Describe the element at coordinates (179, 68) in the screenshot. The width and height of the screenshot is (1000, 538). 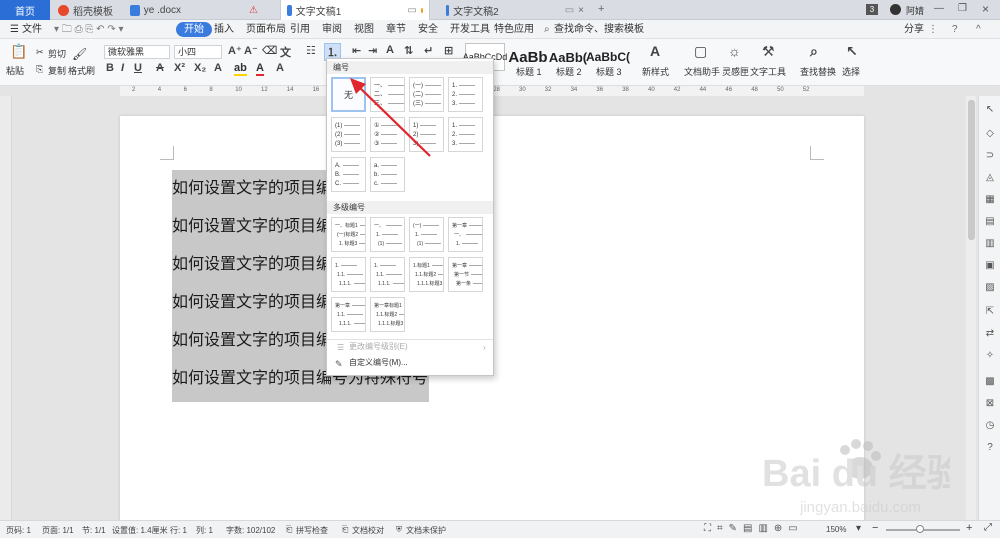
I see `superscript-icon: X²` at that location.